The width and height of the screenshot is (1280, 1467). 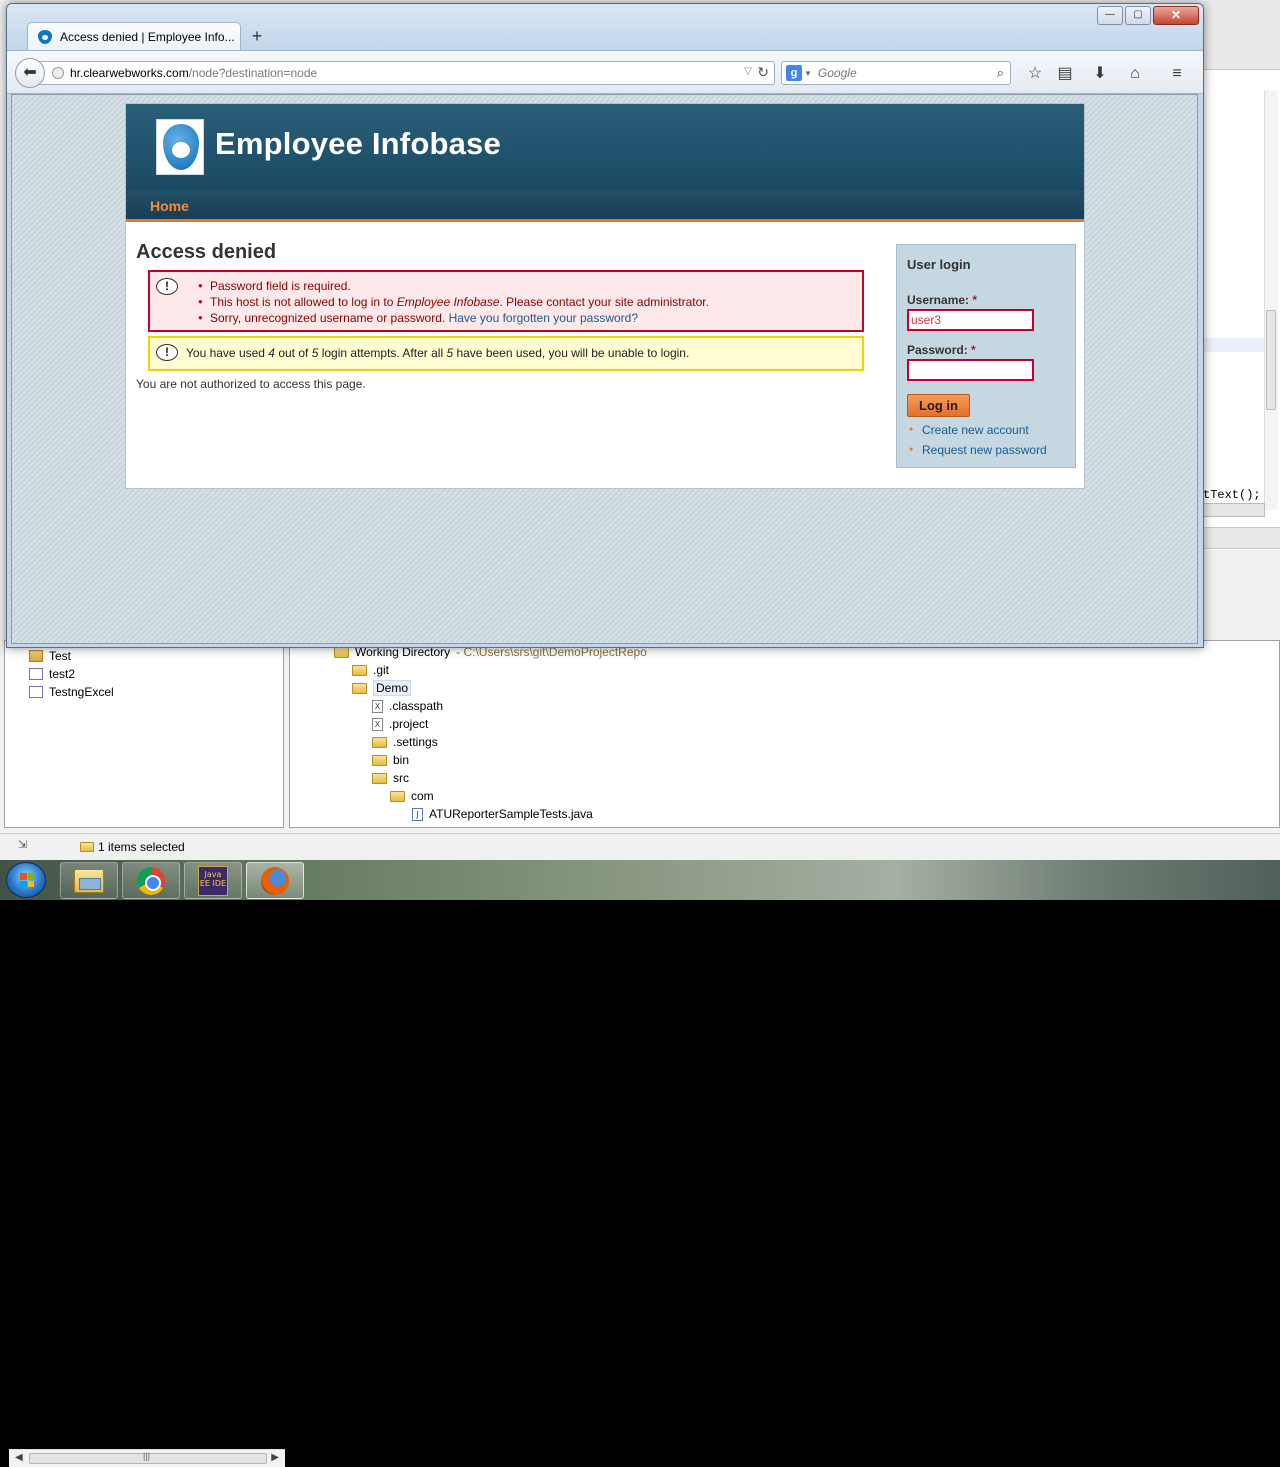 What do you see at coordinates (58, 73) in the screenshot?
I see `site-identity-icon` at bounding box center [58, 73].